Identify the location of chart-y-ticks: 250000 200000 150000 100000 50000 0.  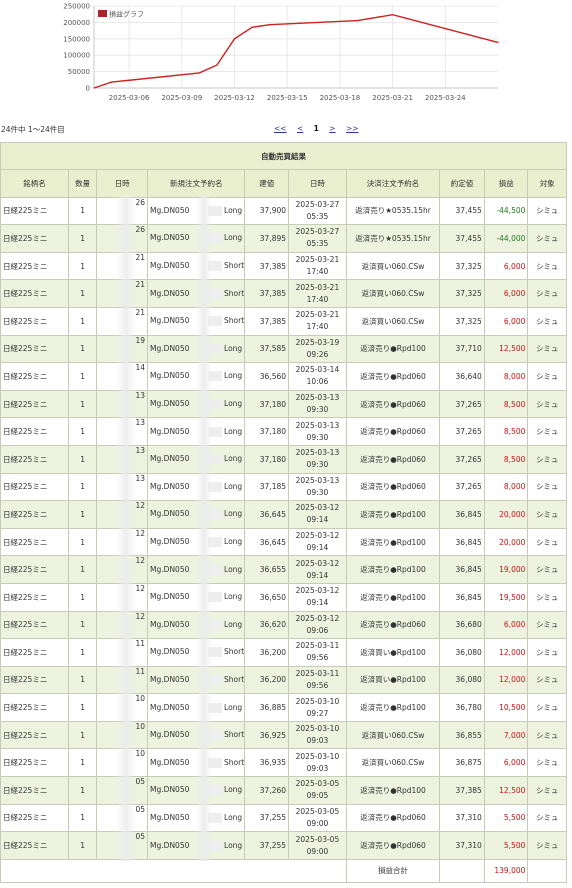
(76, 48).